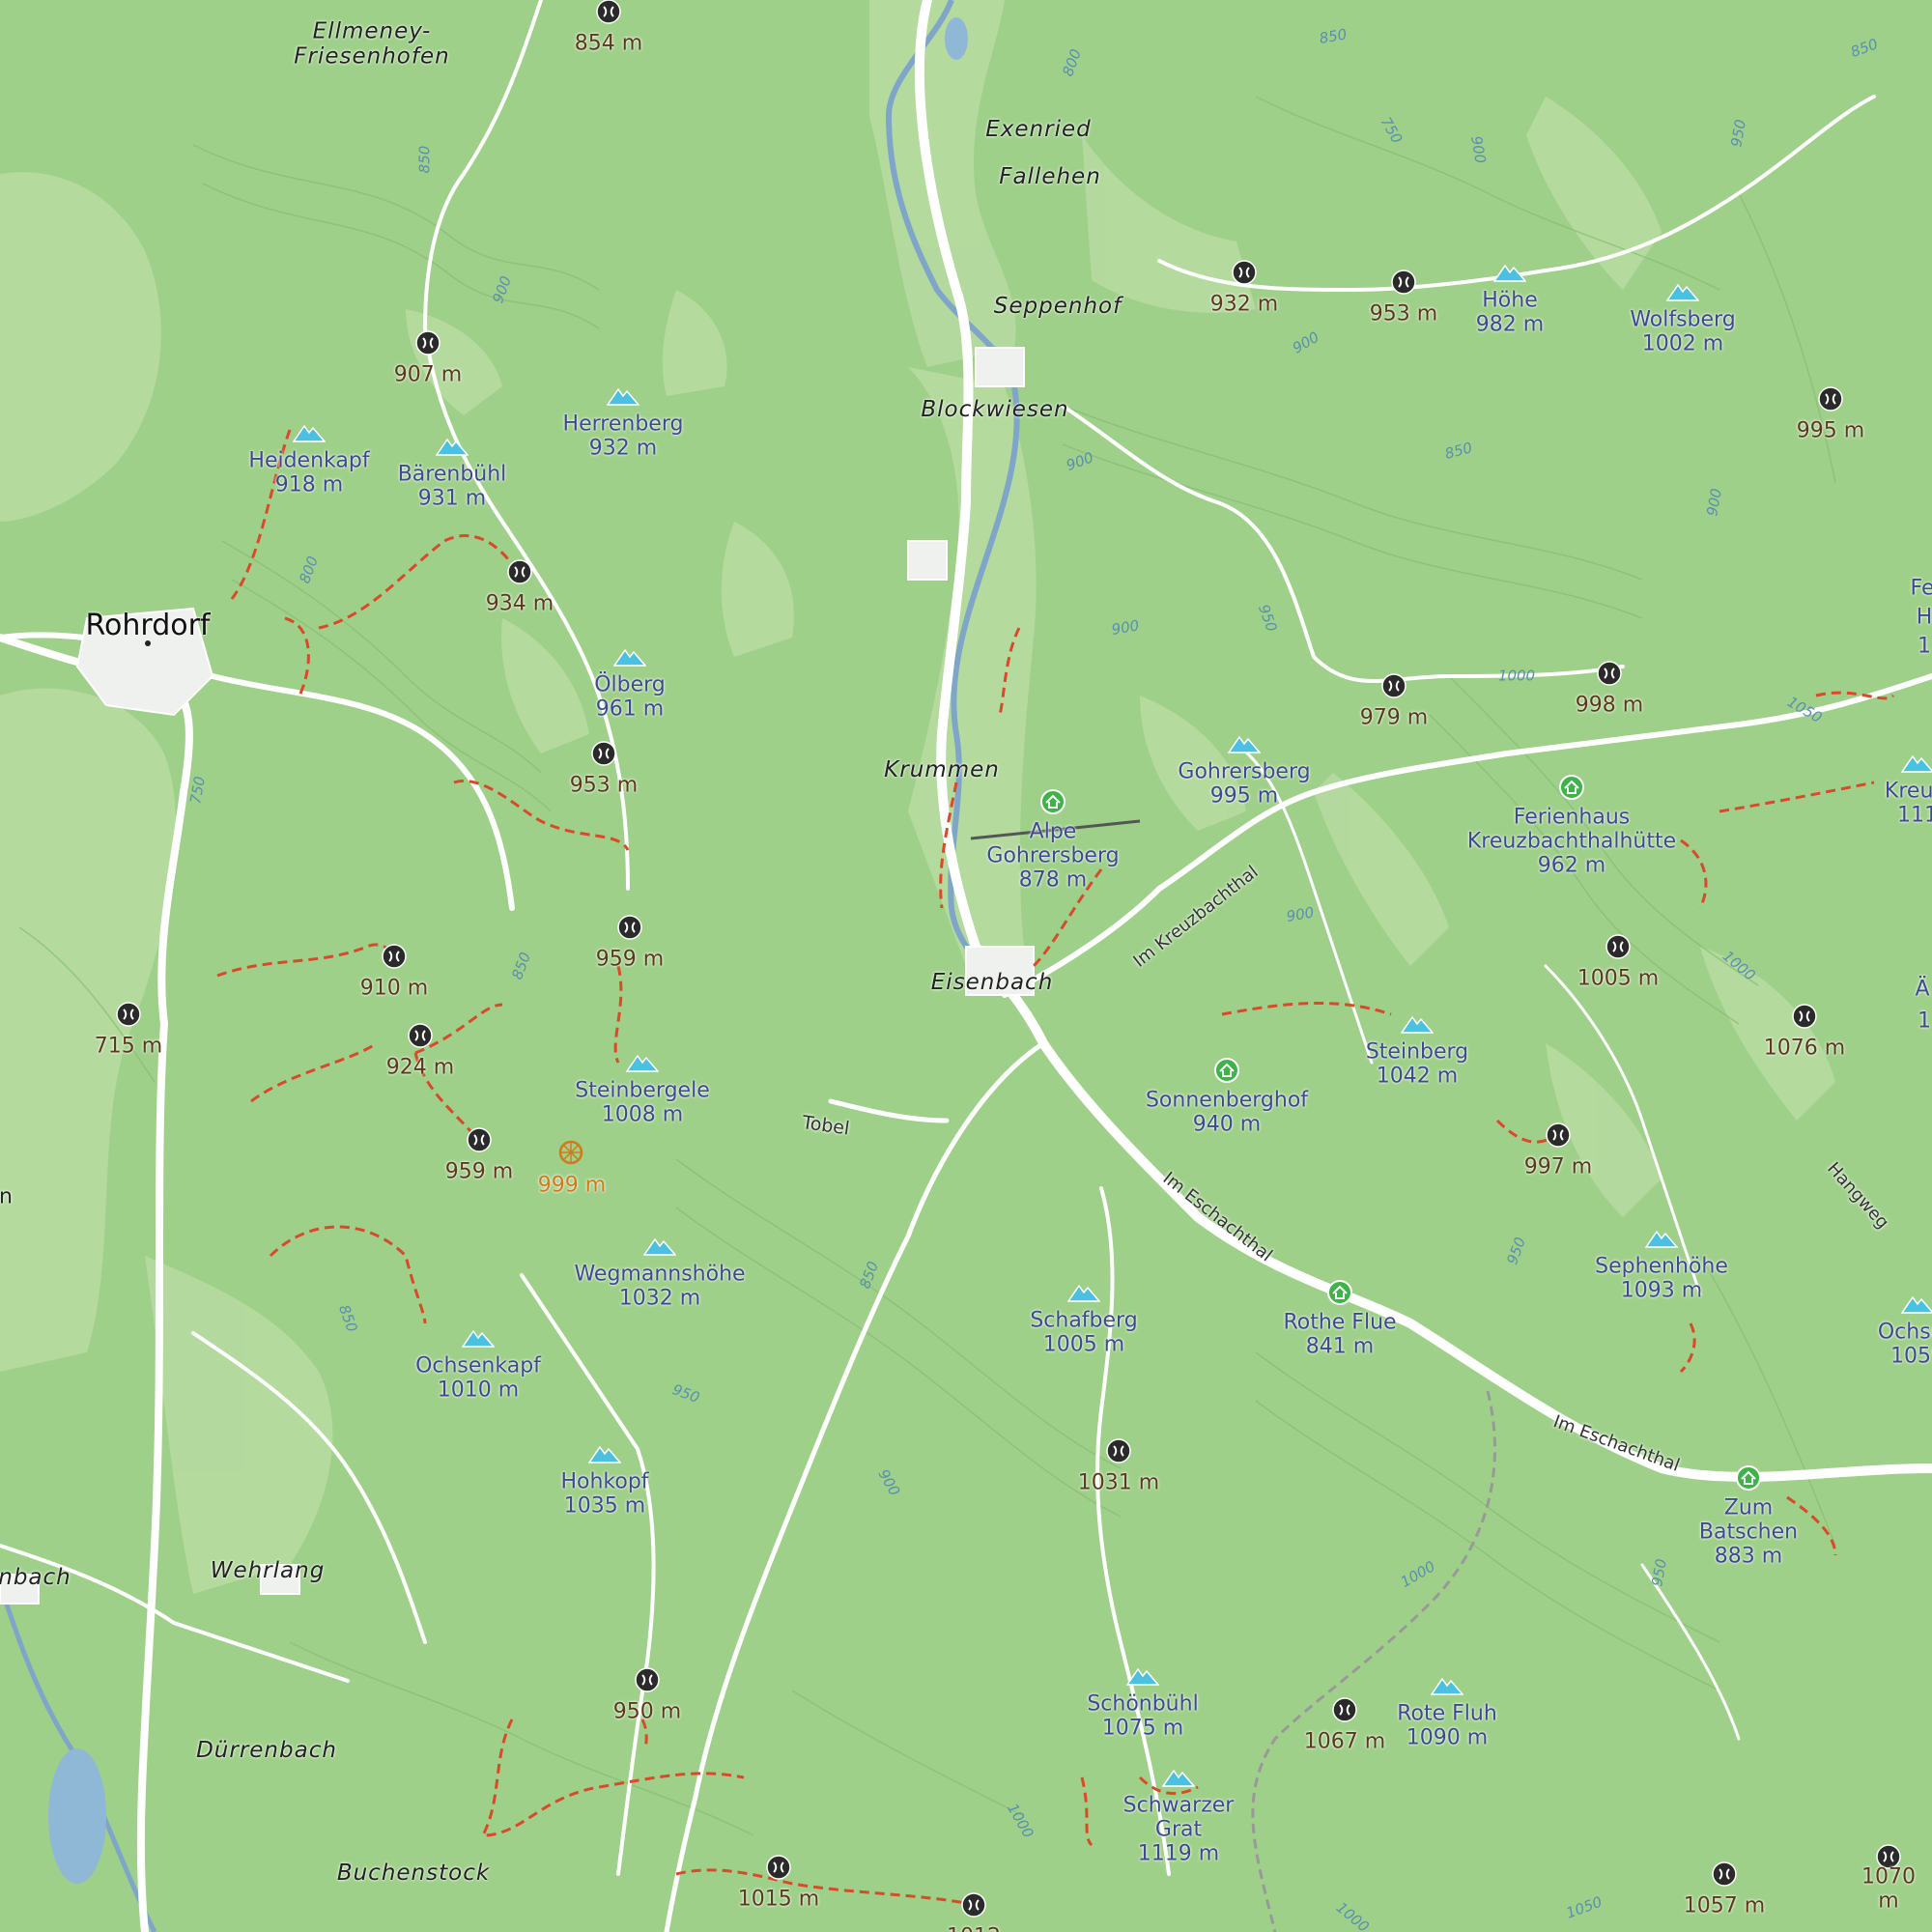 This screenshot has width=1932, height=1932. What do you see at coordinates (1340, 1346) in the screenshot?
I see `hut-elevation: 841 m` at bounding box center [1340, 1346].